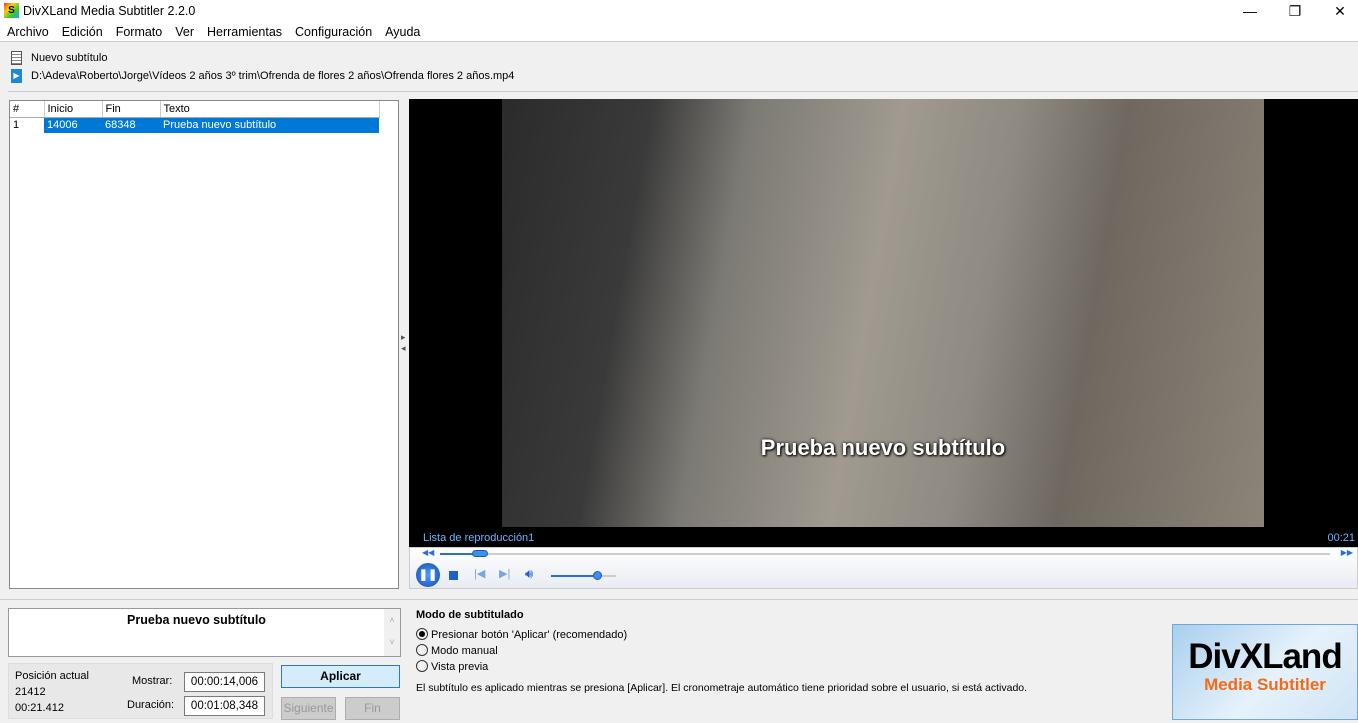 The height and width of the screenshot is (723, 1358). I want to click on col-fin: Fin, so click(131, 109).